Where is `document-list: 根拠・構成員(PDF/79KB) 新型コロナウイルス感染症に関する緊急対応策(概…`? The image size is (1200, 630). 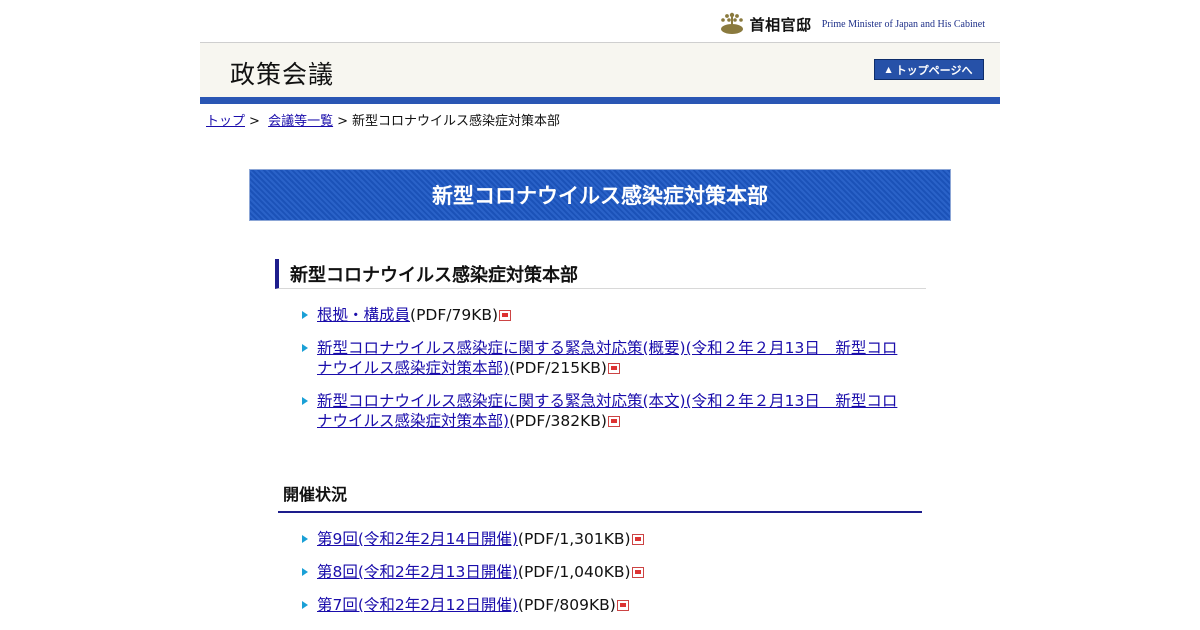
document-list: 根拠・構成員(PDF/79KB) 新型コロナウイルス感染症に関する緊急対応策(概… is located at coordinates (606, 368).